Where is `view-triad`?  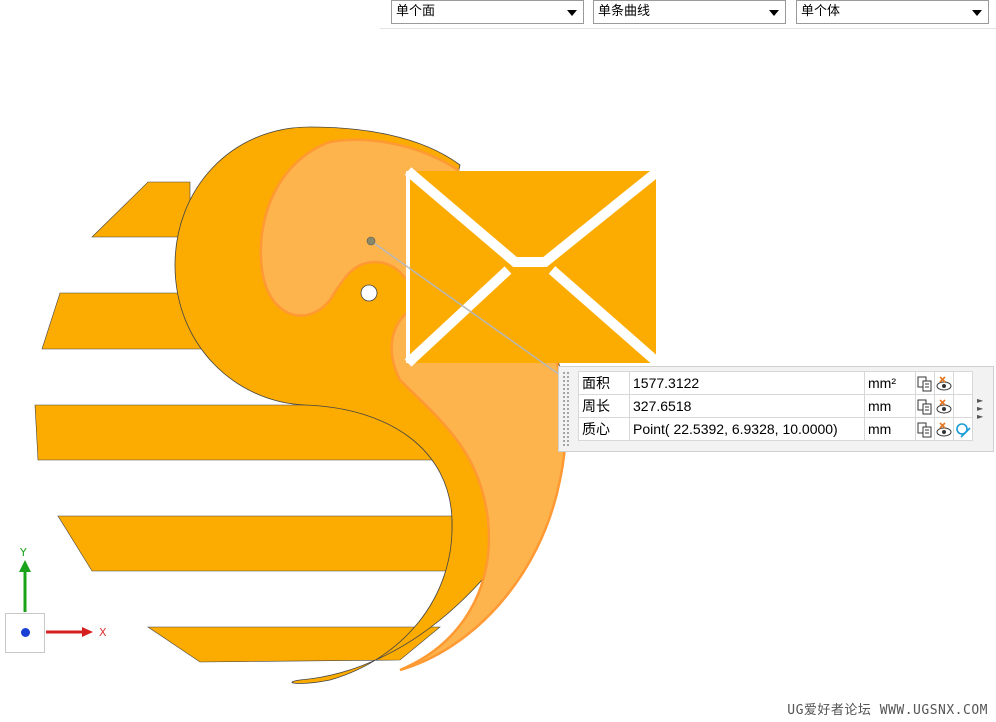 view-triad is located at coordinates (25, 633).